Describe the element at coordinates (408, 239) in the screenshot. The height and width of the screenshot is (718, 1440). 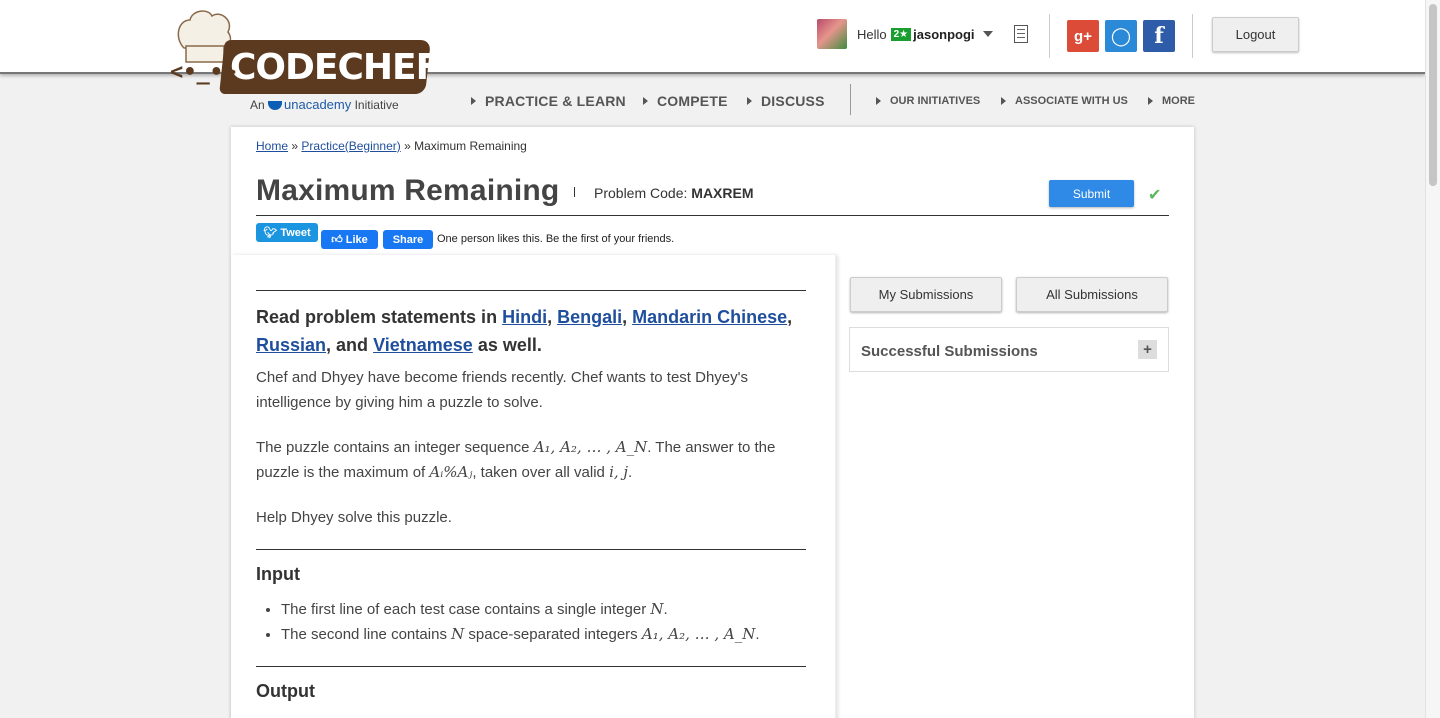
I see `fb-share-button: Share` at that location.